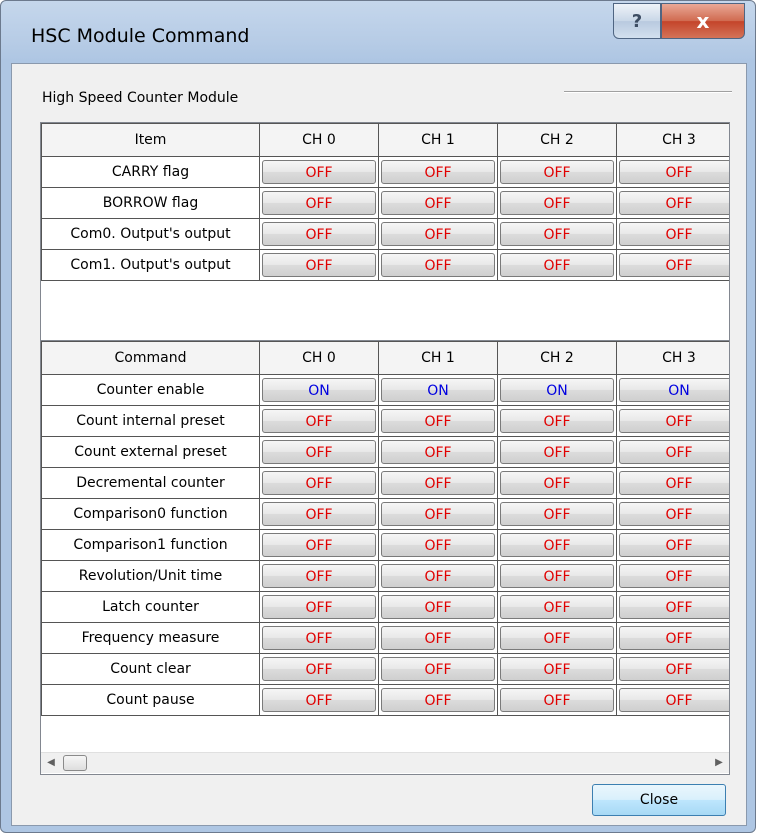 The image size is (758, 835). I want to click on row-label: Count clear, so click(150, 669).